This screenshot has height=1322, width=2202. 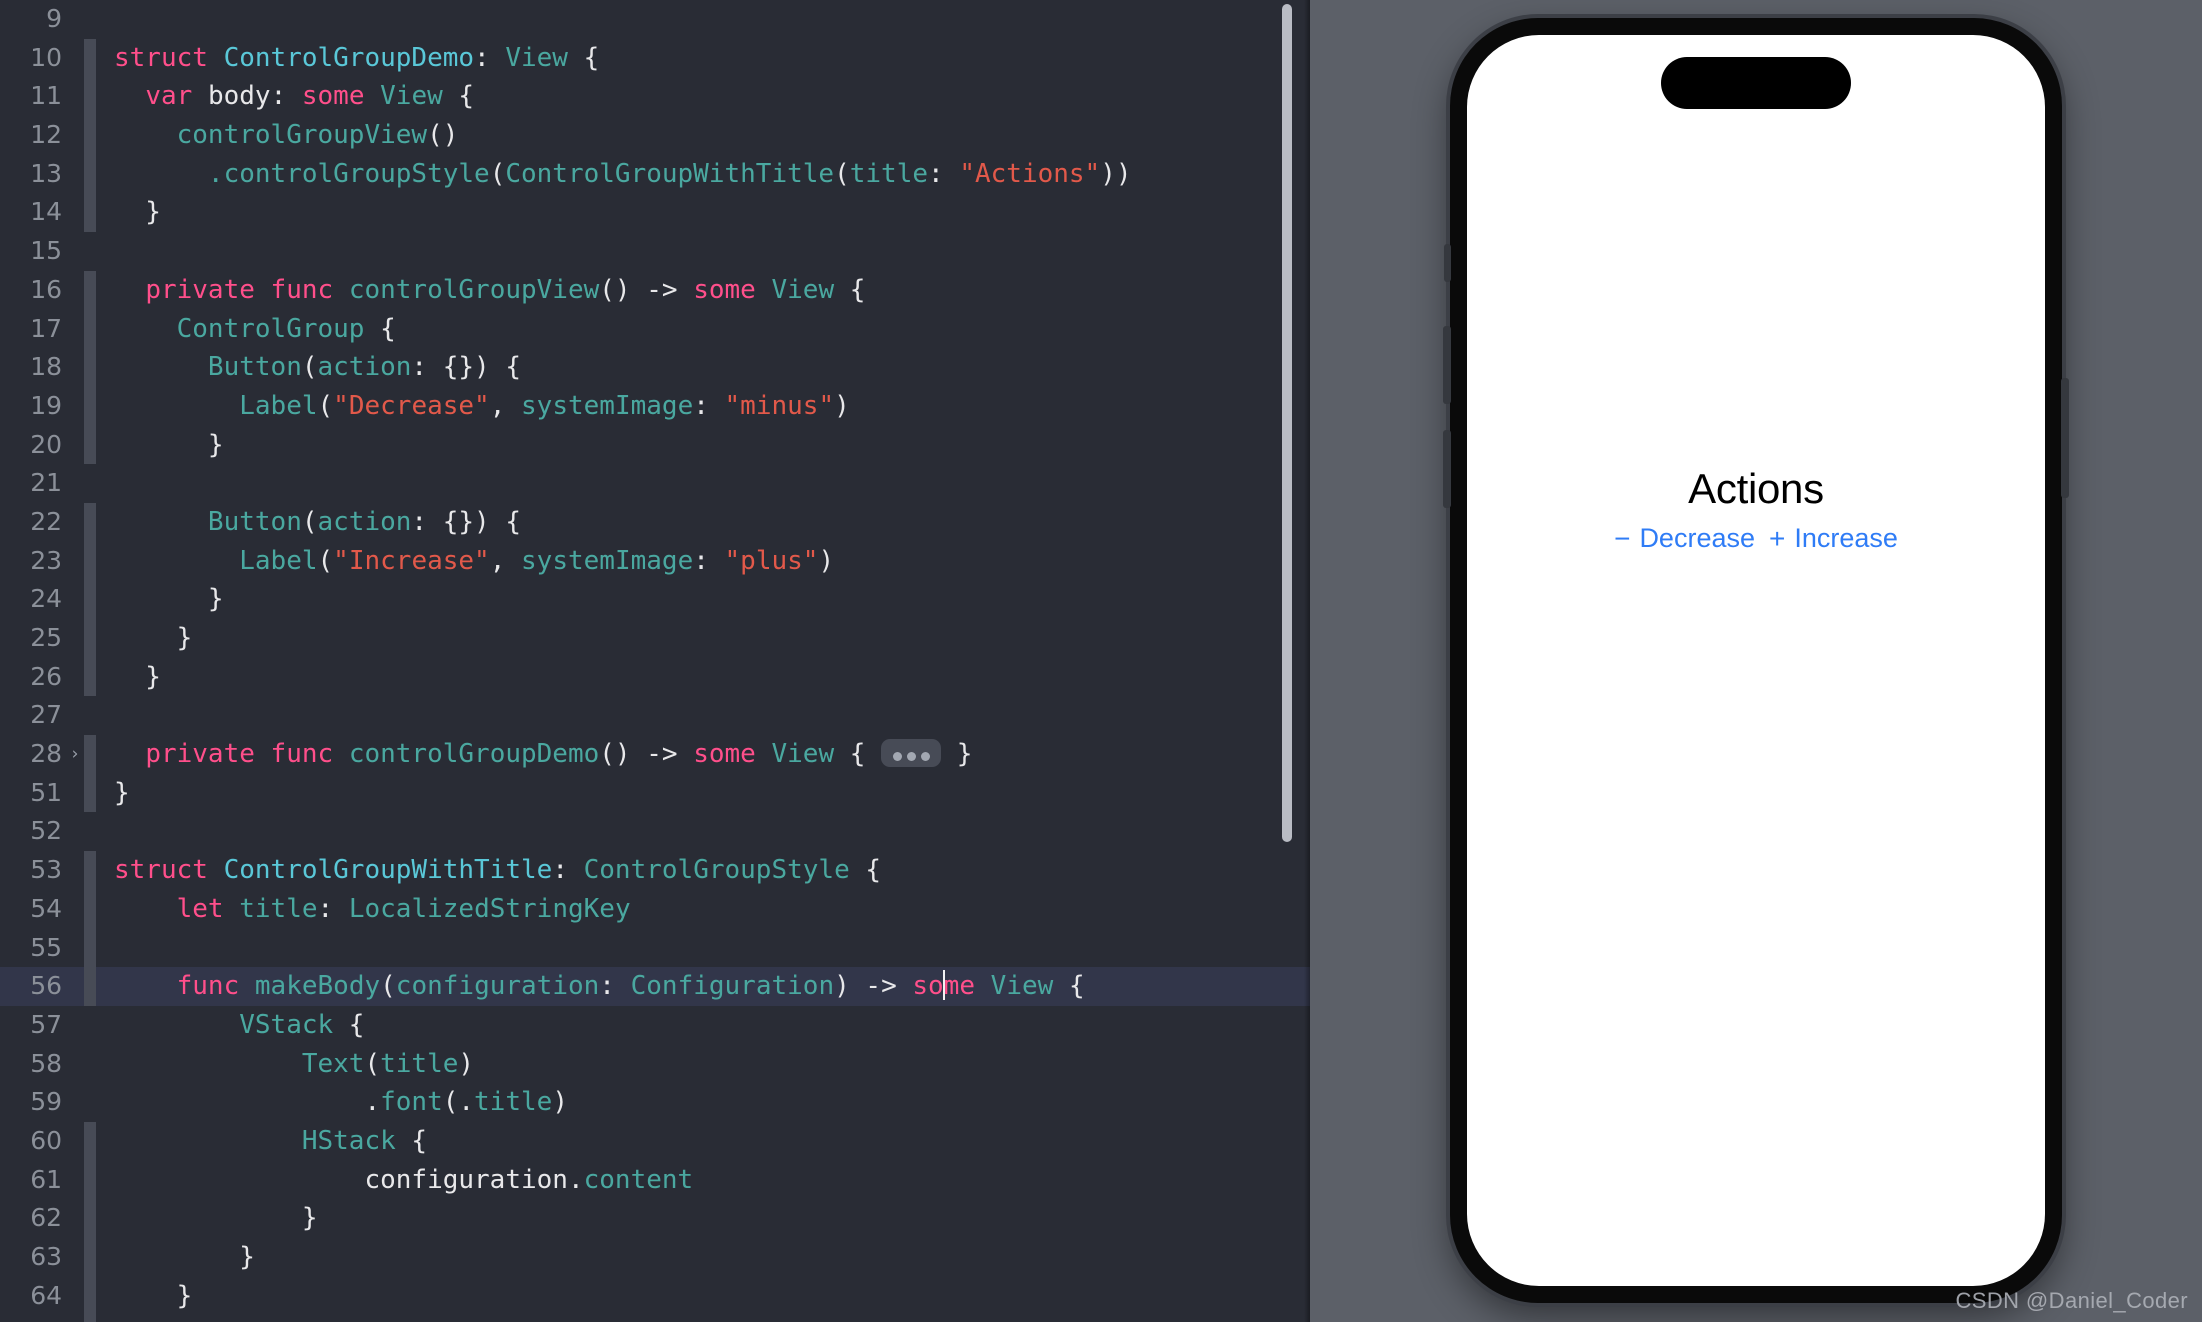 I want to click on code-line: 14 }, so click(x=655, y=213).